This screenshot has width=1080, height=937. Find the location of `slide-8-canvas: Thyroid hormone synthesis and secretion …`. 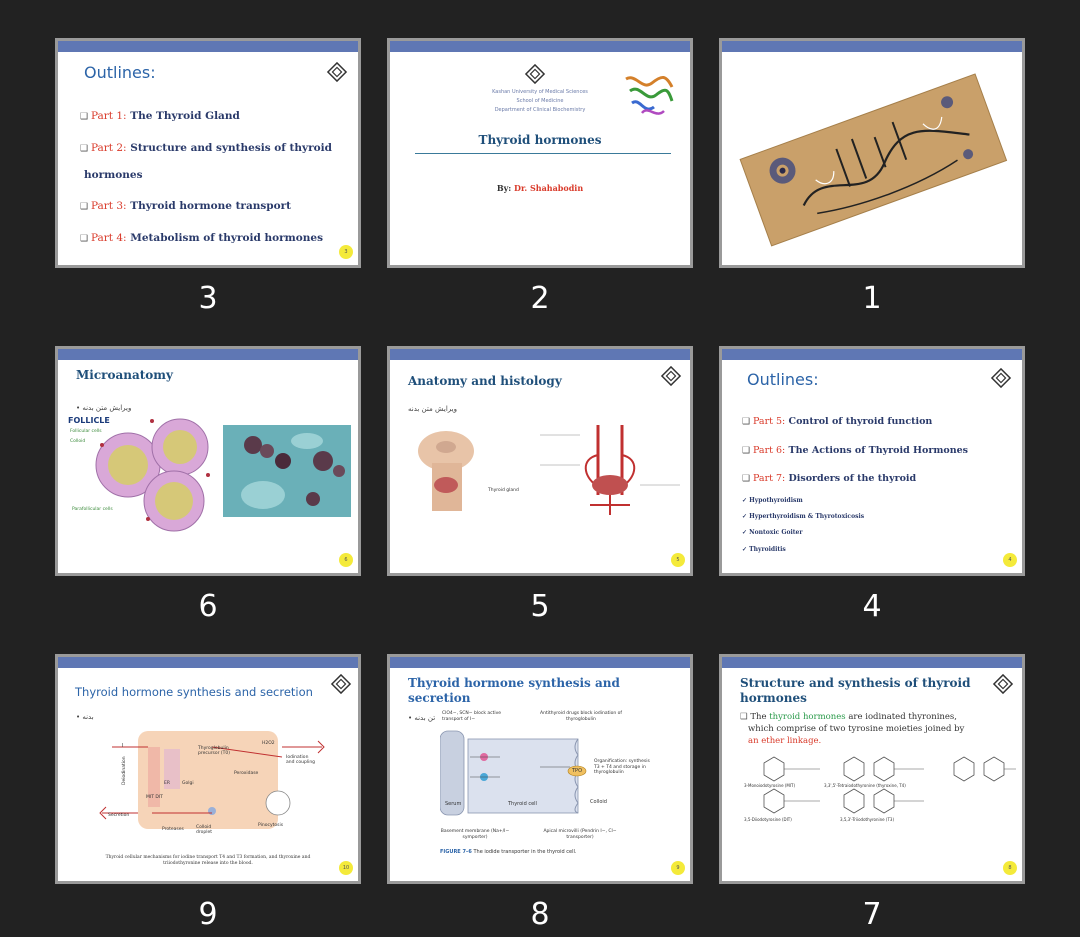

slide-8-canvas: Thyroid hormone synthesis and secretion … is located at coordinates (540, 769).